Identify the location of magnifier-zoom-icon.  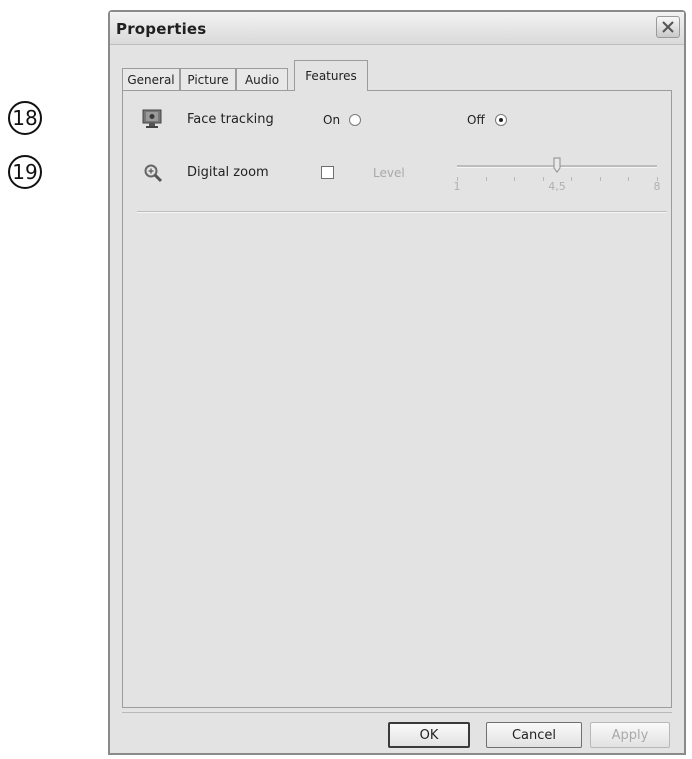
(153, 173).